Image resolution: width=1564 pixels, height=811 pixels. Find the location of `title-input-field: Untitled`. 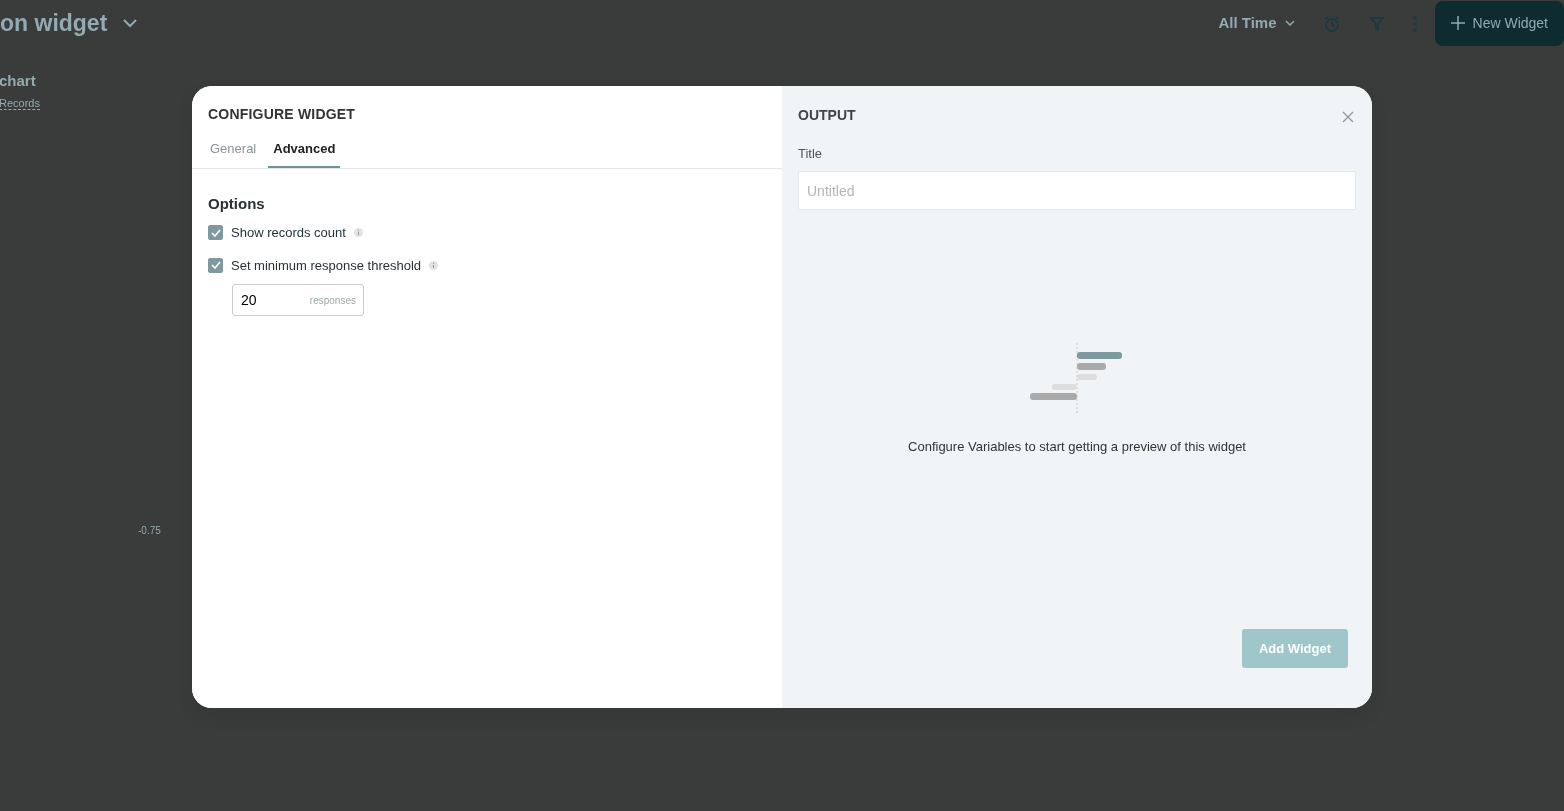

title-input-field: Untitled is located at coordinates (1077, 190).